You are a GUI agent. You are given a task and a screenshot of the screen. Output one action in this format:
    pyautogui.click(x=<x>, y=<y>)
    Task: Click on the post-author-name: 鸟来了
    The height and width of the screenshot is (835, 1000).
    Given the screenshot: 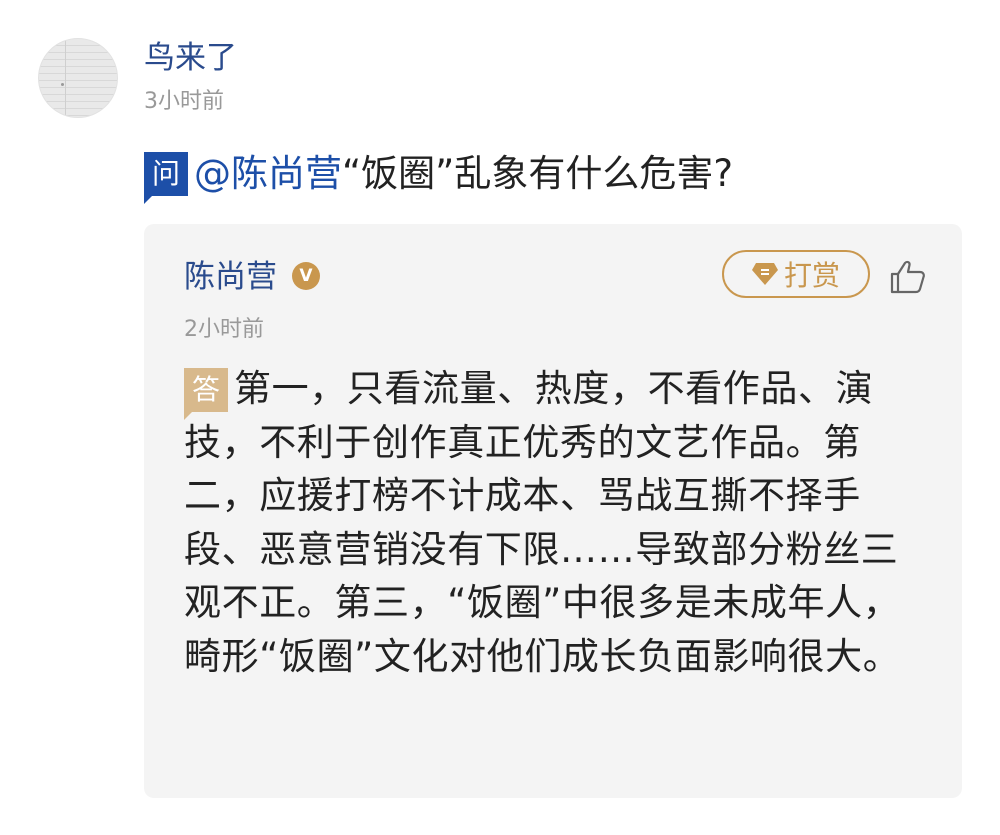 What is the action you would take?
    pyautogui.click(x=190, y=58)
    